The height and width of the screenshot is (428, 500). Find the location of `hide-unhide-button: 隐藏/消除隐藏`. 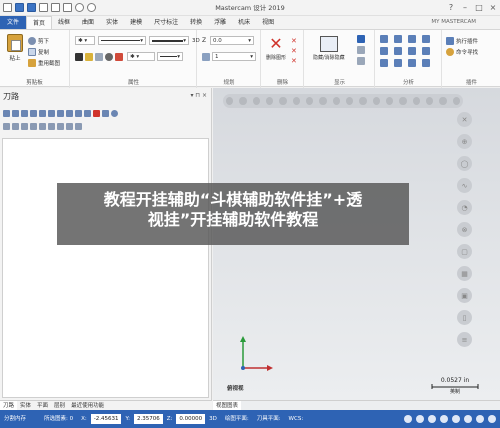

hide-unhide-button: 隐藏/消除隐藏 is located at coordinates (329, 48).